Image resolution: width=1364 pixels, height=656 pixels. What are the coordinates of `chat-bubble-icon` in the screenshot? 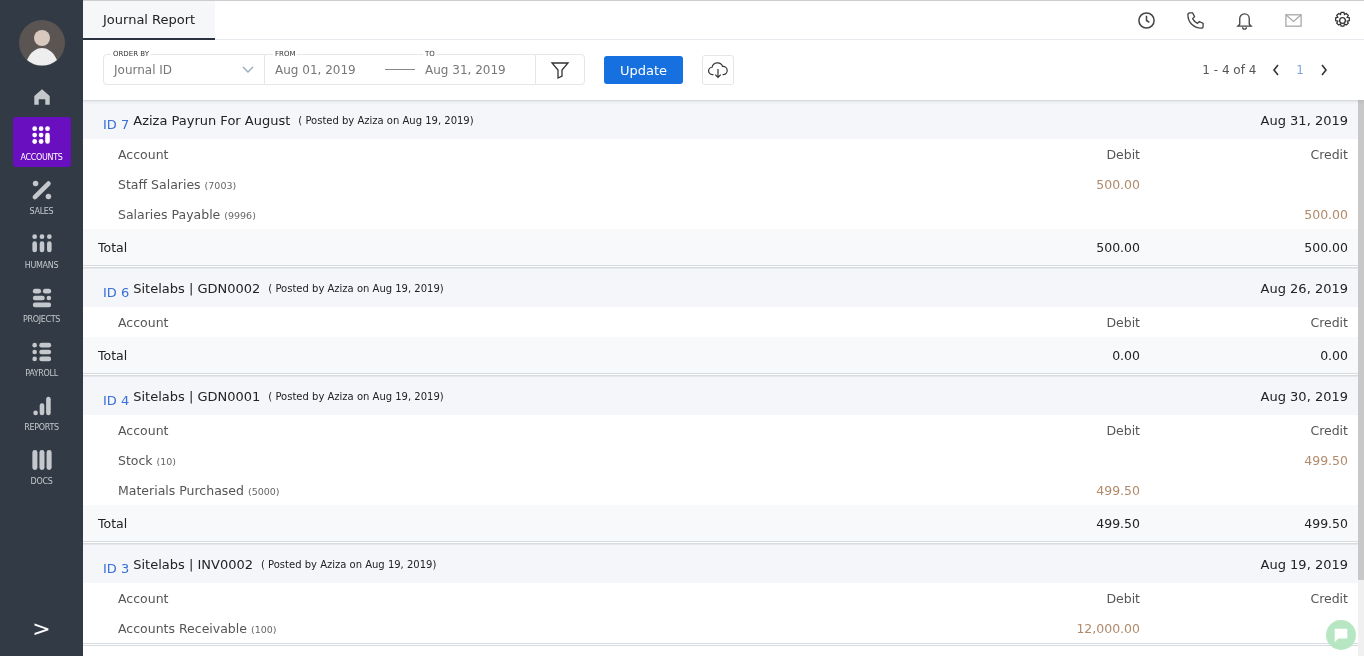 It's located at (1341, 635).